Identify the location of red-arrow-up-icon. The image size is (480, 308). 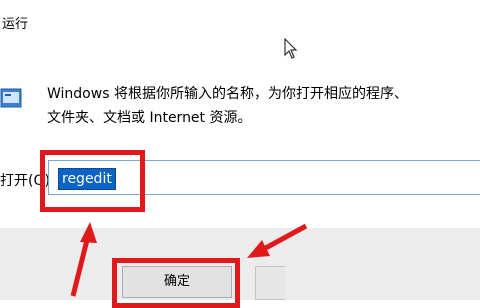
(83, 259).